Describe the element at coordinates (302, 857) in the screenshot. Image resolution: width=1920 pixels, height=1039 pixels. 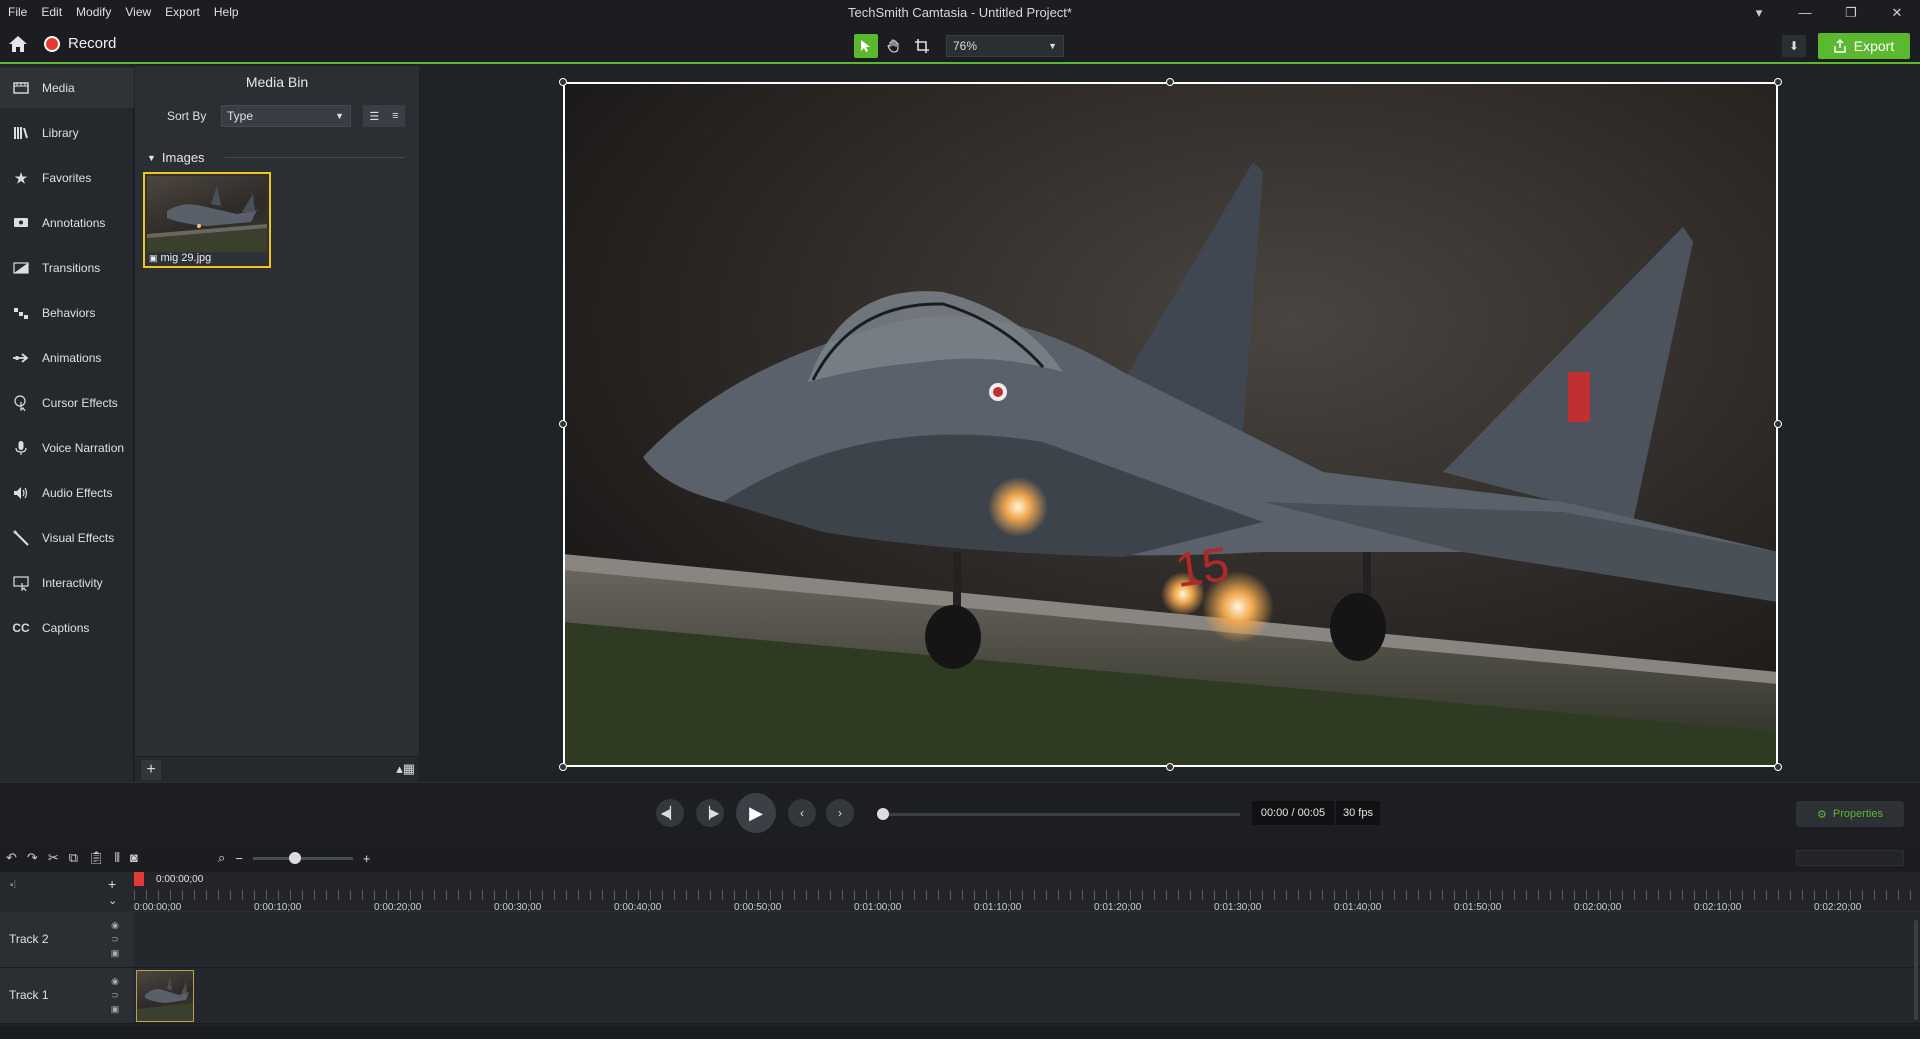
I see `zoom-slider` at that location.